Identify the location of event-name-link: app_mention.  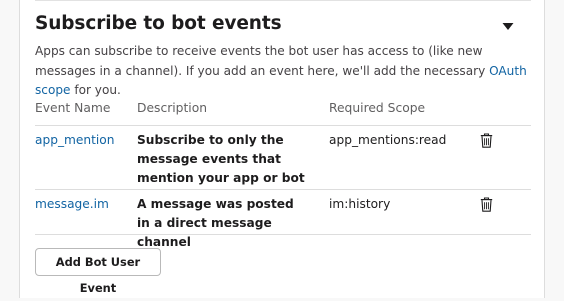
(74, 140).